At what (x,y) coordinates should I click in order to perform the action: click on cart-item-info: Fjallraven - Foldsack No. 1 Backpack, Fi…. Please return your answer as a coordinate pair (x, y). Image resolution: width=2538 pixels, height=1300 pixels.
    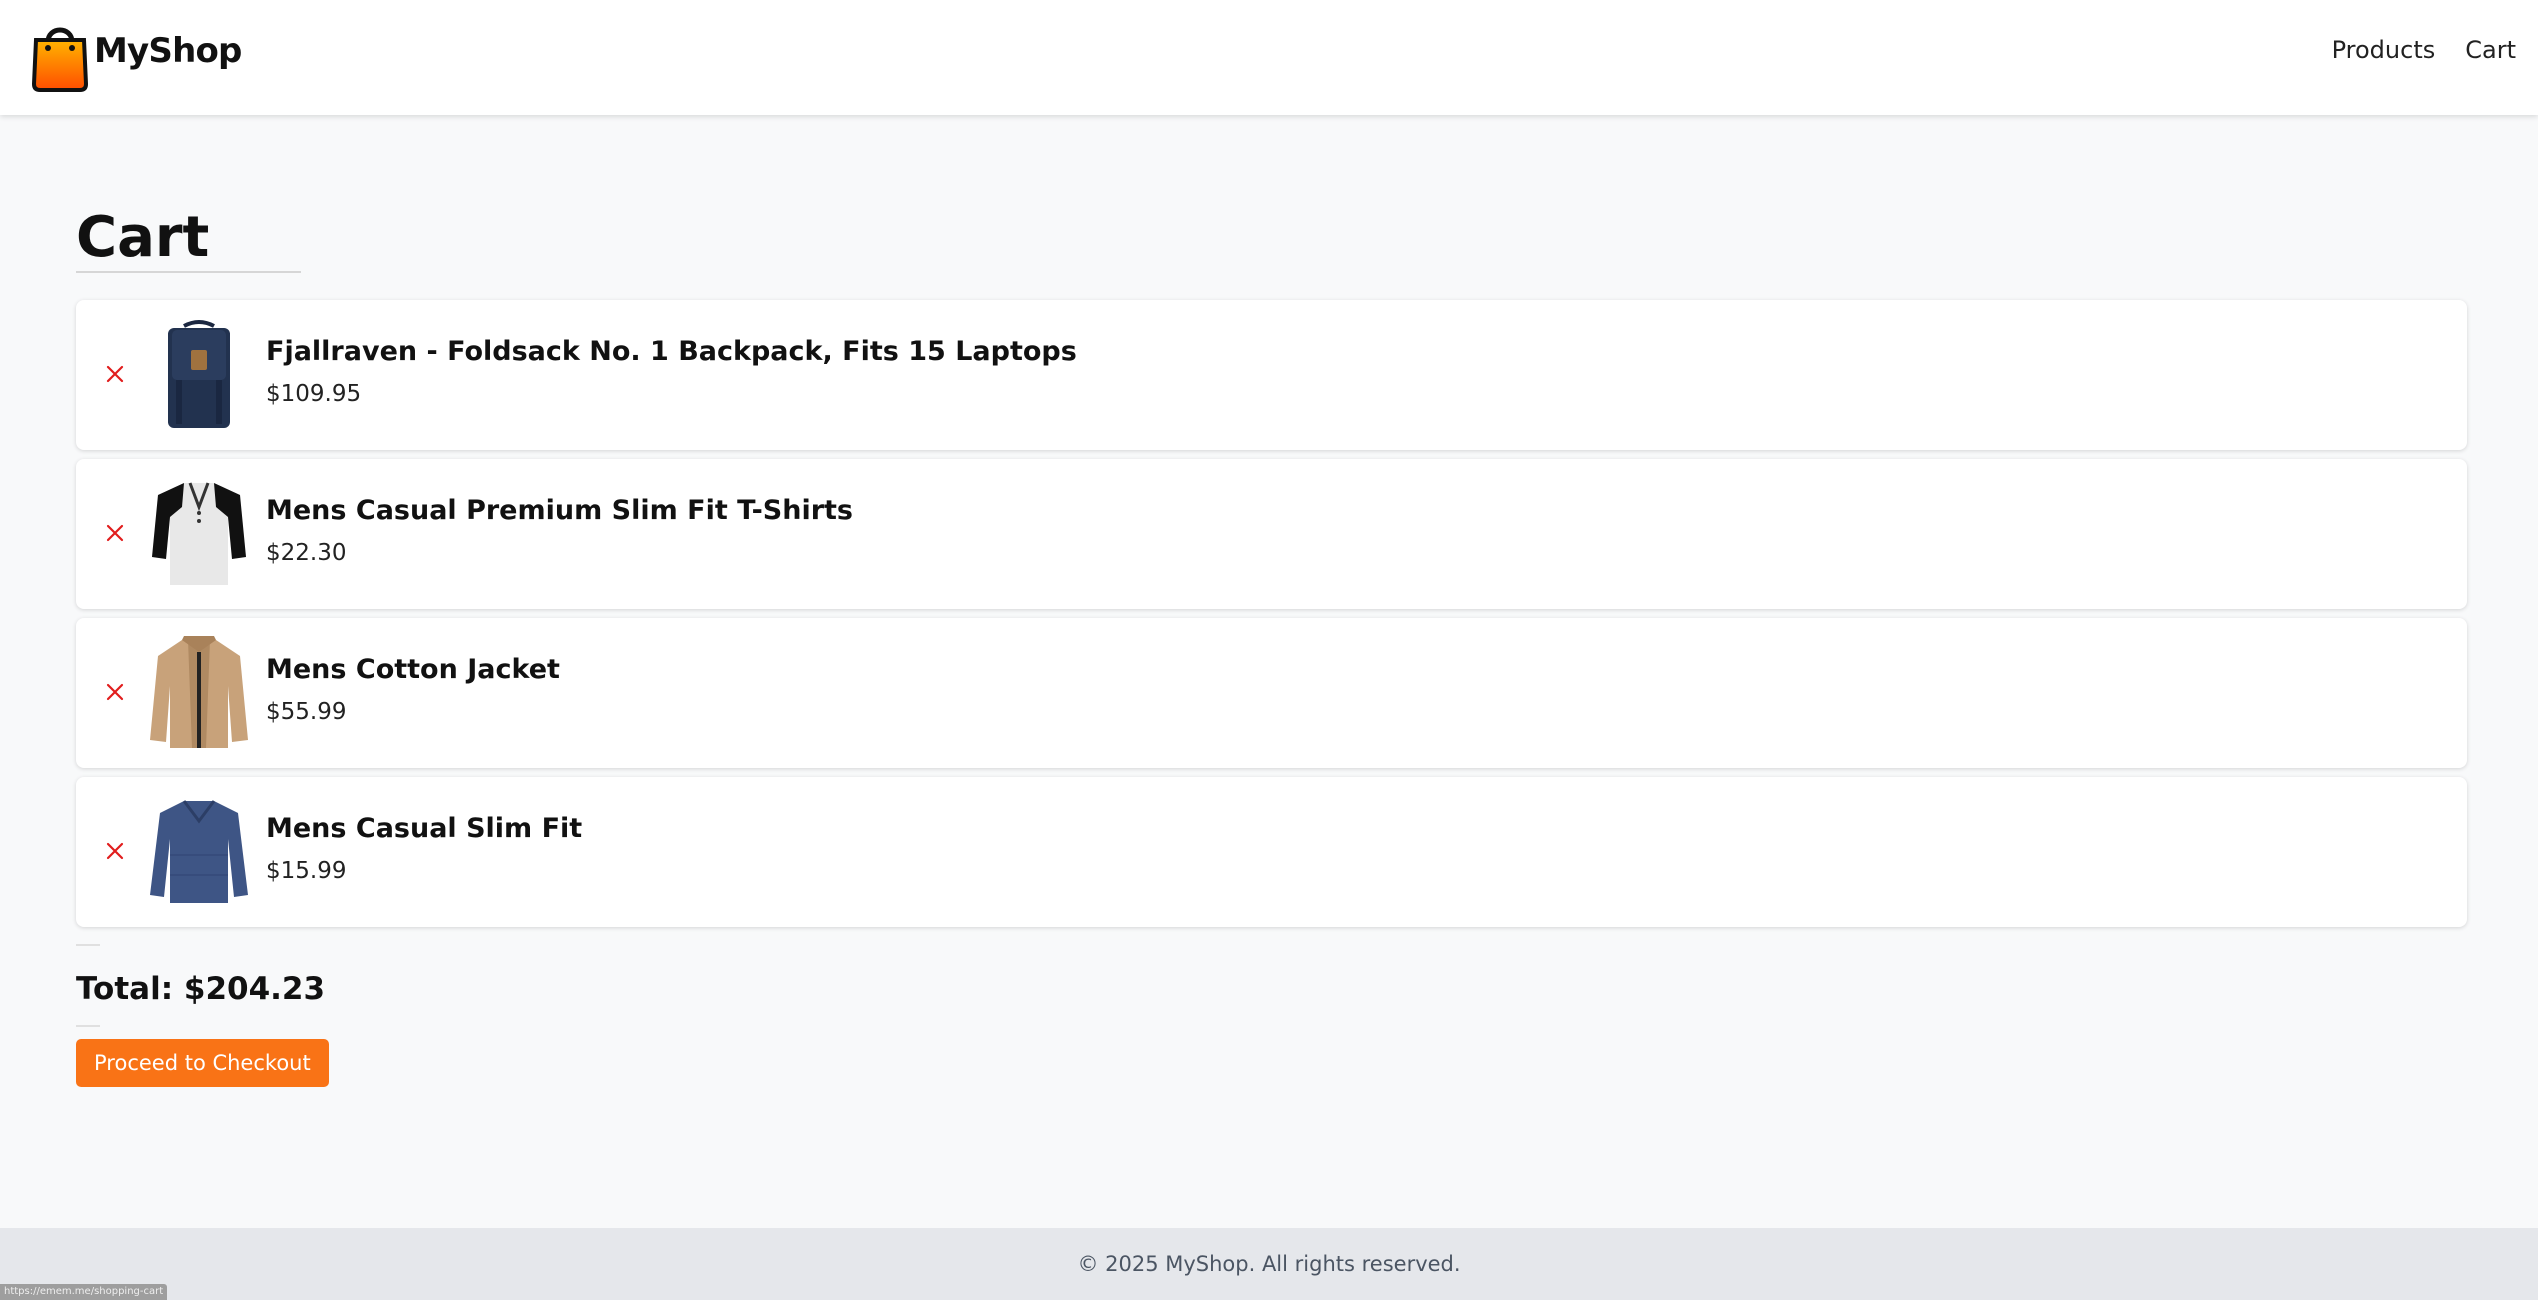
    Looking at the image, I should click on (671, 371).